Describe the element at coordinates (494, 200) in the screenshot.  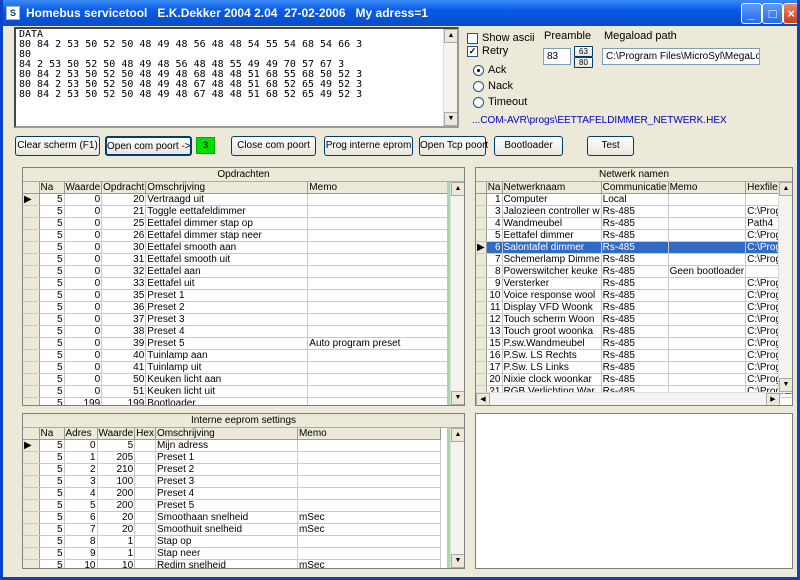
I see `table-cell: 1` at that location.